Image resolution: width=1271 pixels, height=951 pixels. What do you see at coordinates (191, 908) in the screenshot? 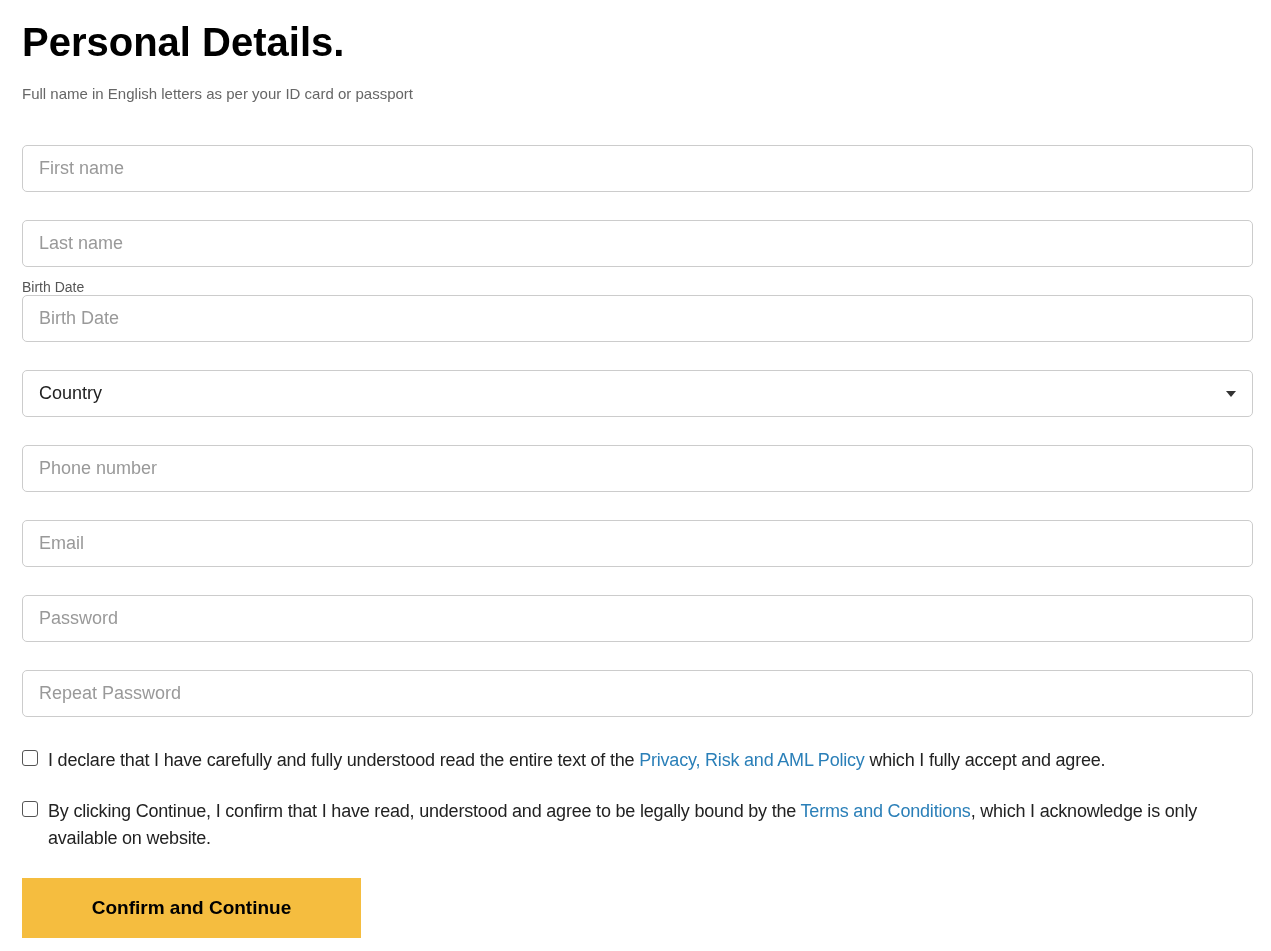
I see `confirm-button: Confirm and Continue` at bounding box center [191, 908].